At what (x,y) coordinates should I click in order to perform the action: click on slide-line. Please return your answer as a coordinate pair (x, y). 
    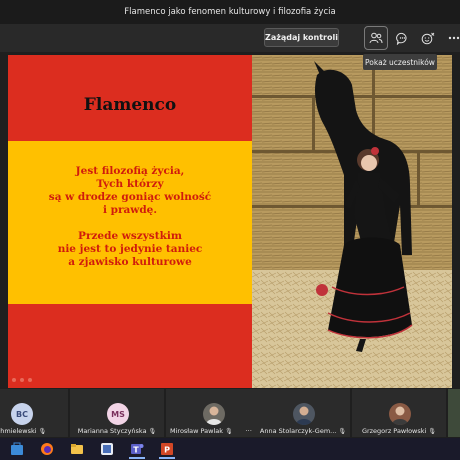
    Looking at the image, I should click on (130, 223).